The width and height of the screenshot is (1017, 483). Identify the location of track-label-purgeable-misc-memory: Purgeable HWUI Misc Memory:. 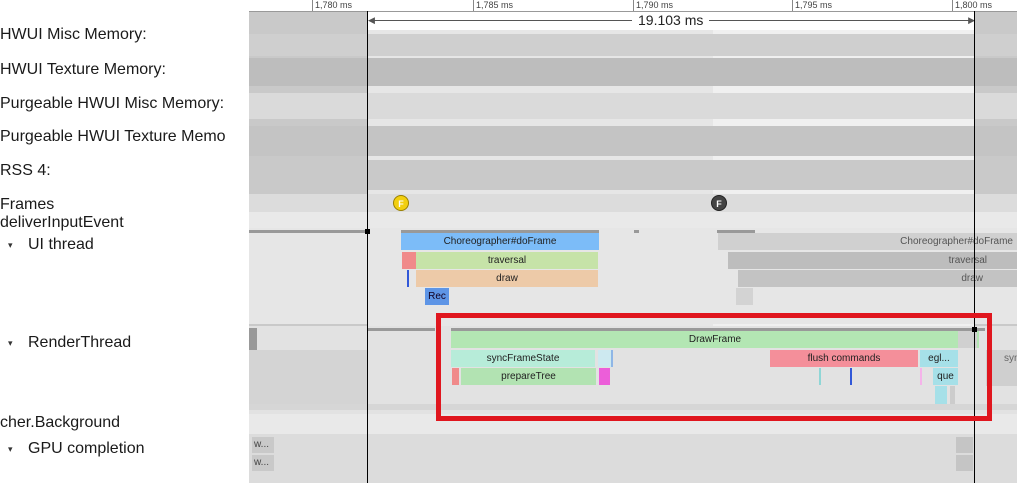
(112, 103).